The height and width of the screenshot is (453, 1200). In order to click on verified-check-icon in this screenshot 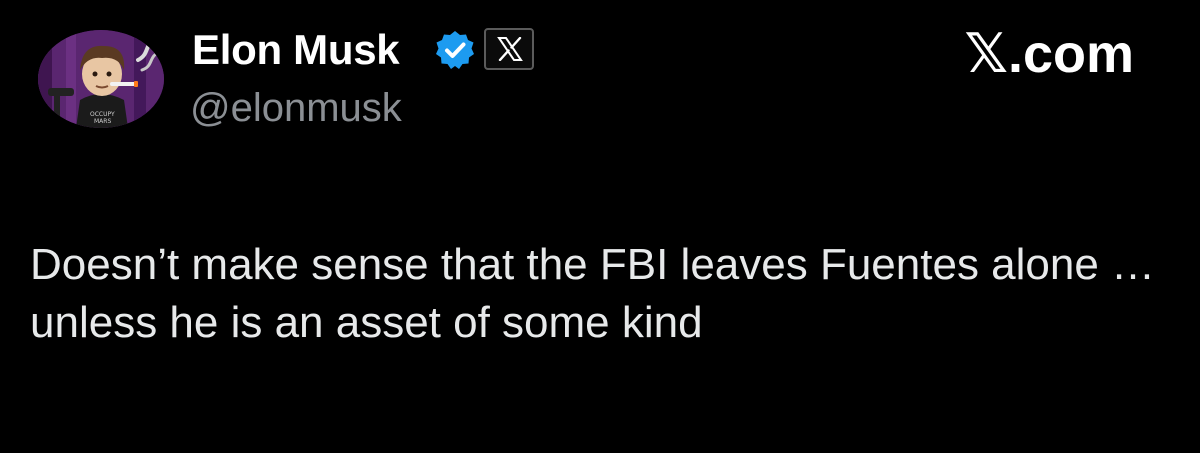, I will do `click(455, 50)`.